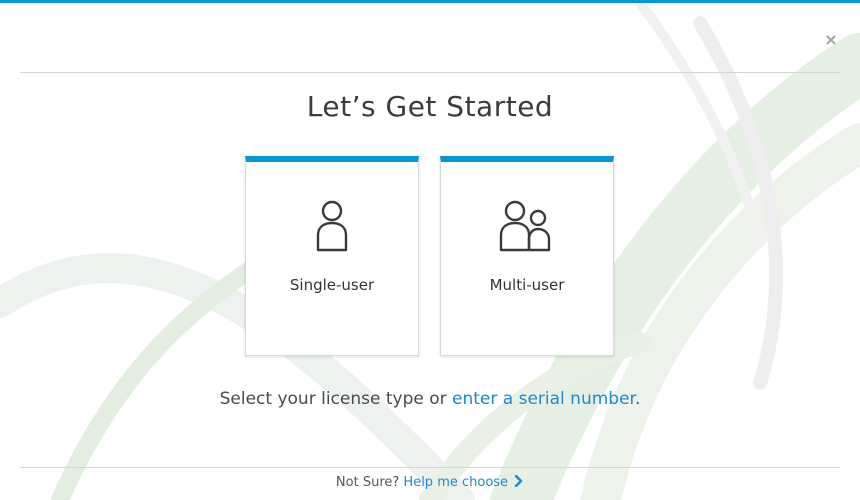  What do you see at coordinates (336, 399) in the screenshot?
I see `prompt-text: Select your license type or` at bounding box center [336, 399].